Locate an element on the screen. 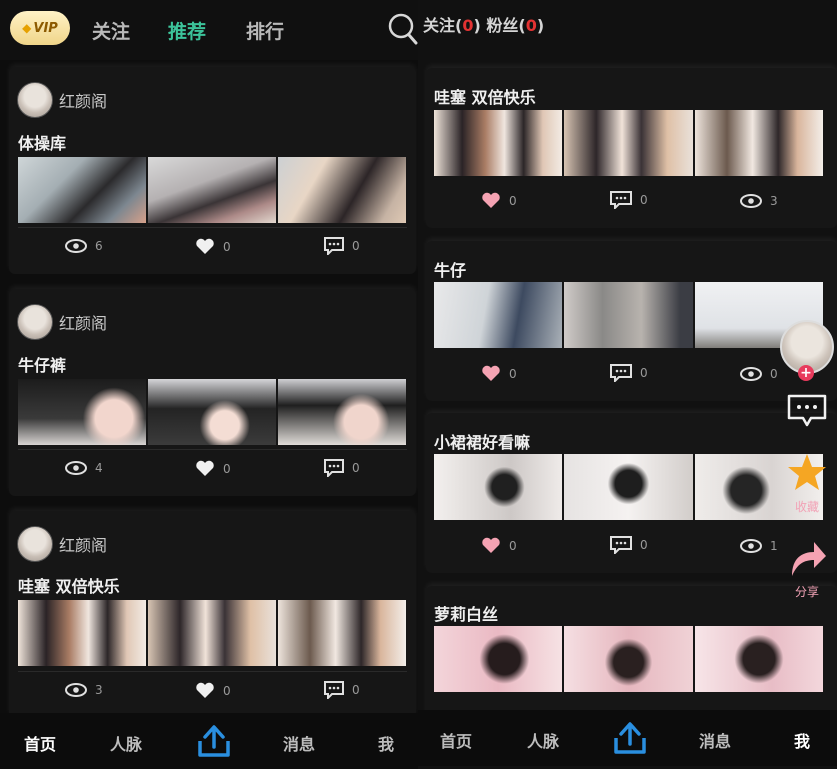 The height and width of the screenshot is (769, 837). bottom-nav: 首页 人脉 消息 我 is located at coordinates (209, 741).